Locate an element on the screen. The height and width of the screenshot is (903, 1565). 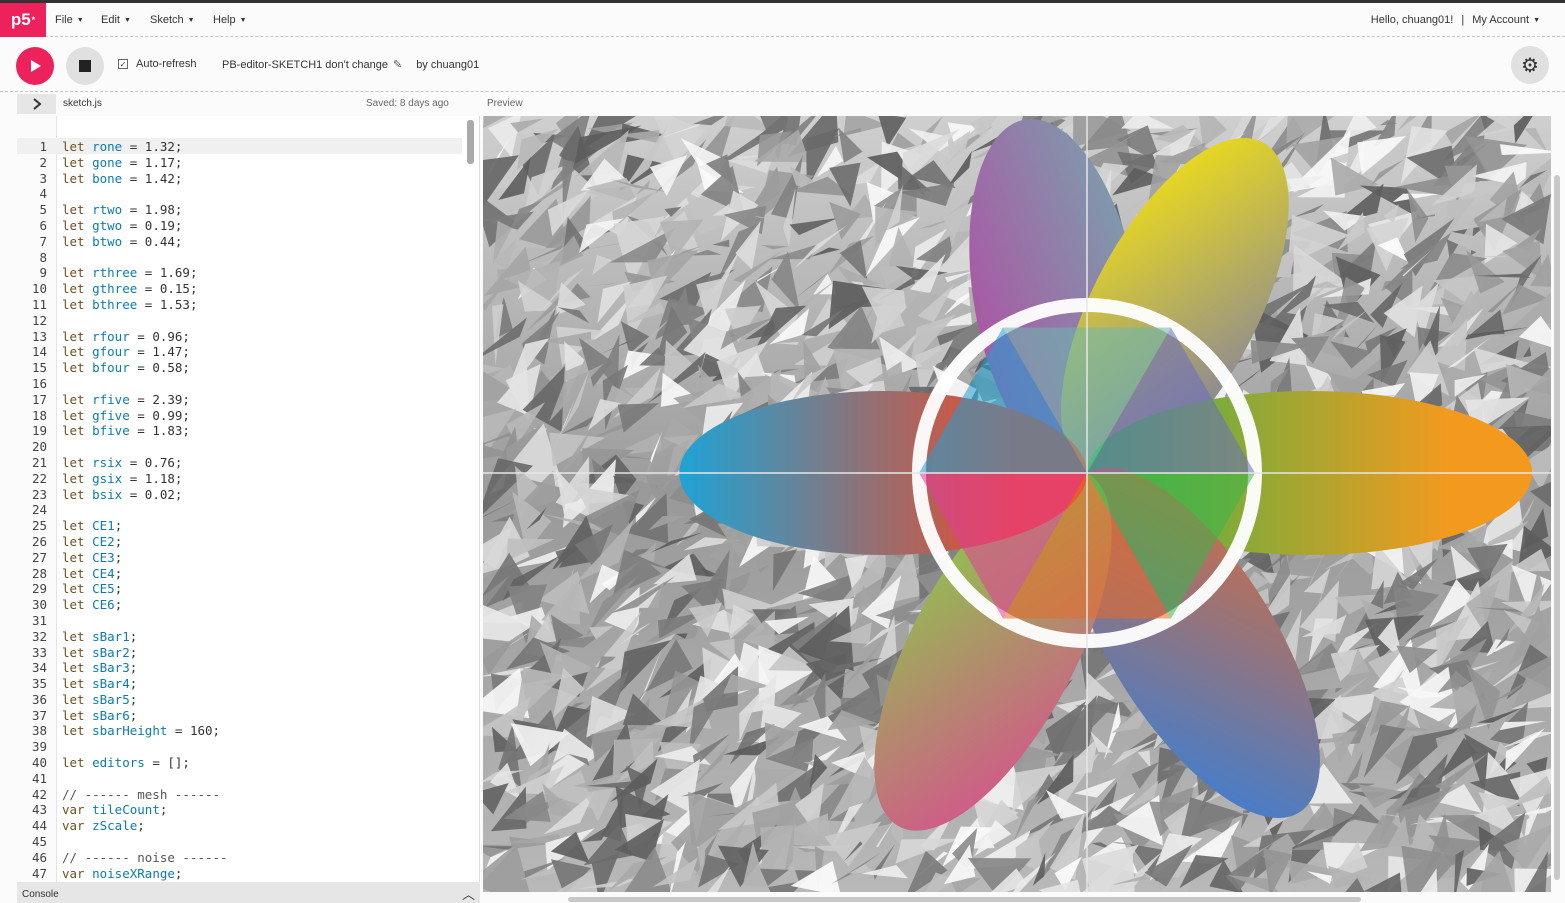
menu-edit: Edit ▼ is located at coordinates (116, 20).